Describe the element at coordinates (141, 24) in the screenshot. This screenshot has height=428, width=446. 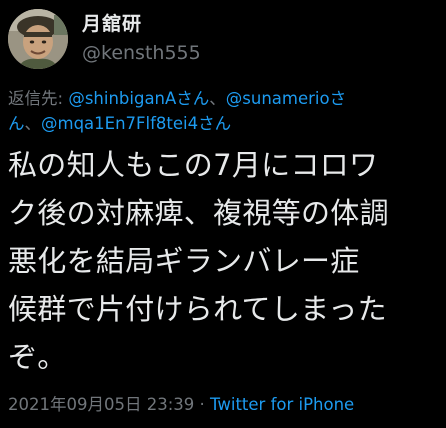
I see `display-name: 月舘研` at that location.